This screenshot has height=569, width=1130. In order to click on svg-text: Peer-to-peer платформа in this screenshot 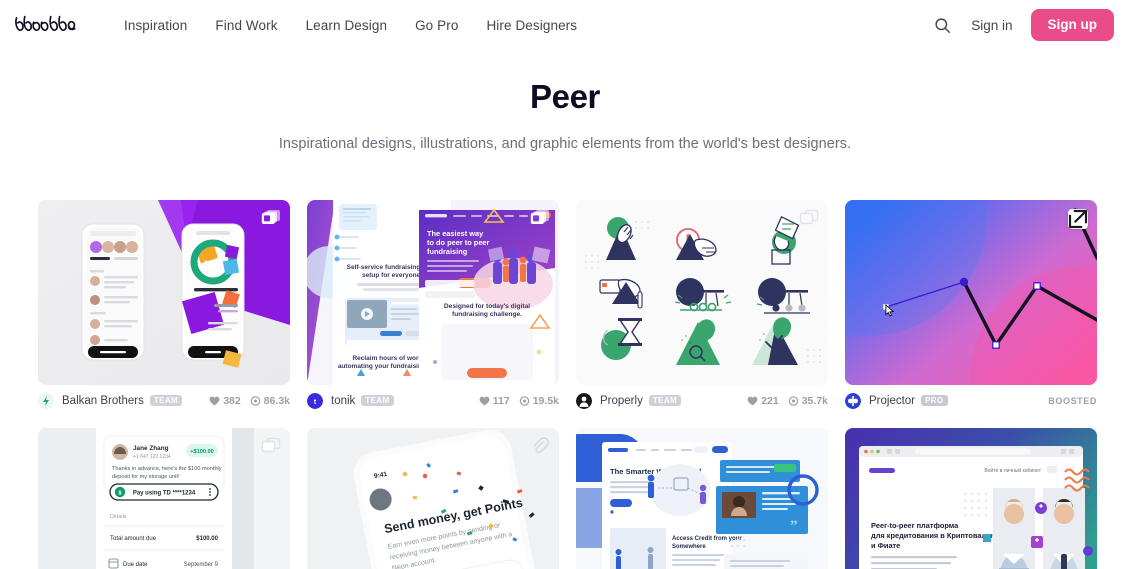, I will do `click(915, 525)`.